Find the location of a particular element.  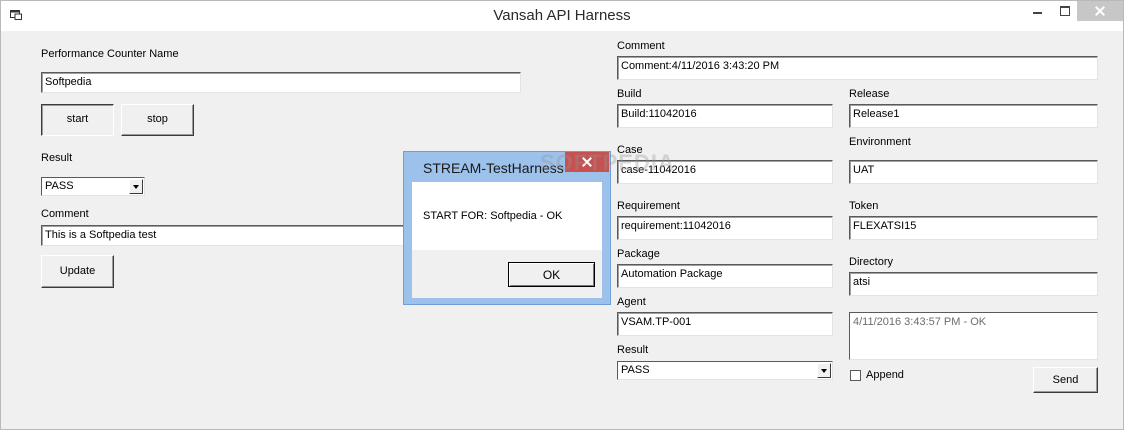

stop-button-label: stop is located at coordinates (157, 119).